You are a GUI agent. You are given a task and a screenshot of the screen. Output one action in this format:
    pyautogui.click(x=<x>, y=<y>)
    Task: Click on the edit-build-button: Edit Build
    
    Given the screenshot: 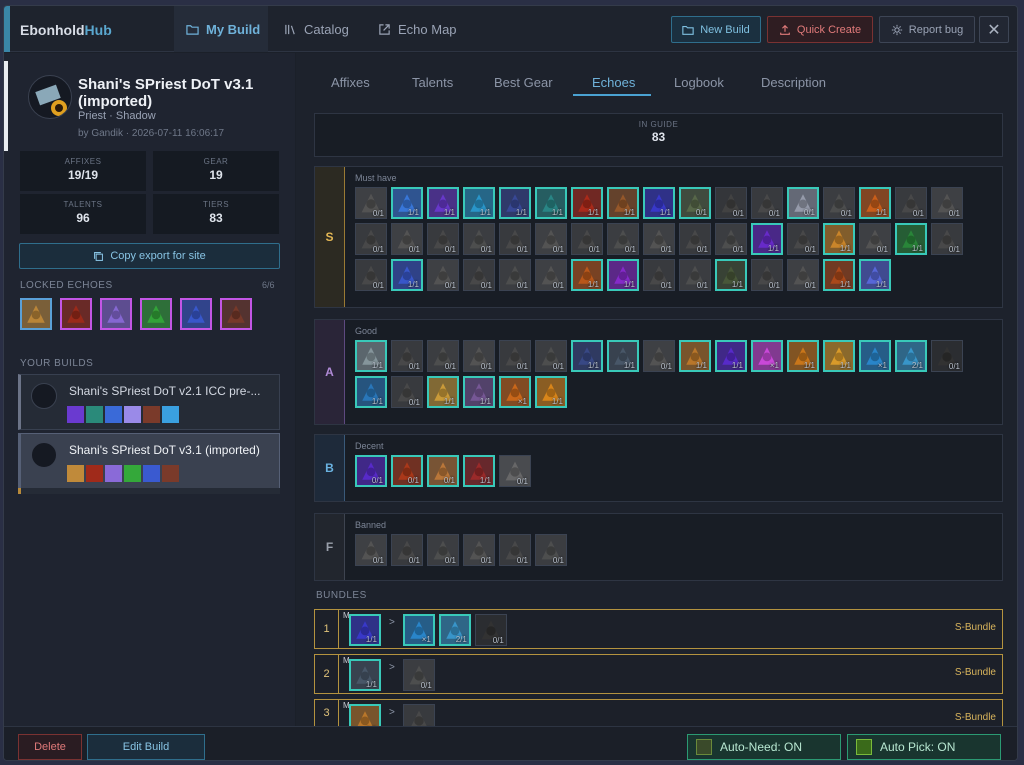 What is the action you would take?
    pyautogui.click(x=146, y=747)
    